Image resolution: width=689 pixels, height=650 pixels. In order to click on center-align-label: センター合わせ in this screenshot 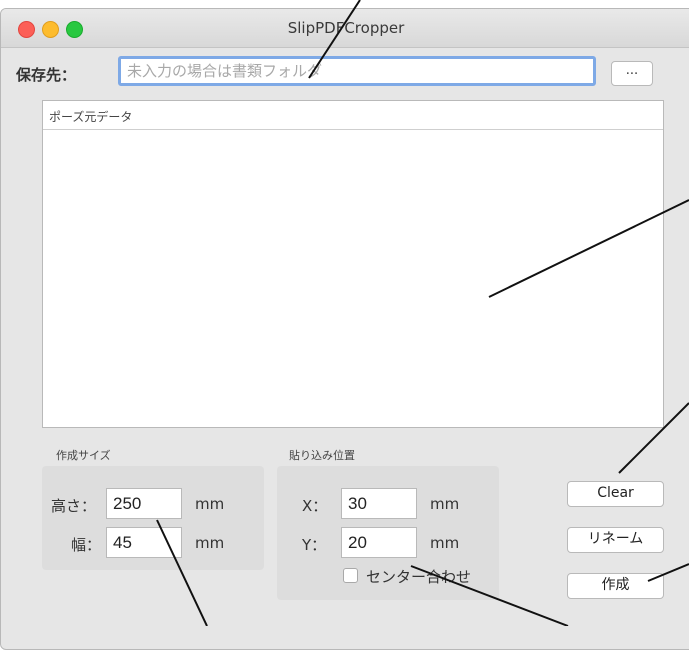, I will do `click(418, 576)`.